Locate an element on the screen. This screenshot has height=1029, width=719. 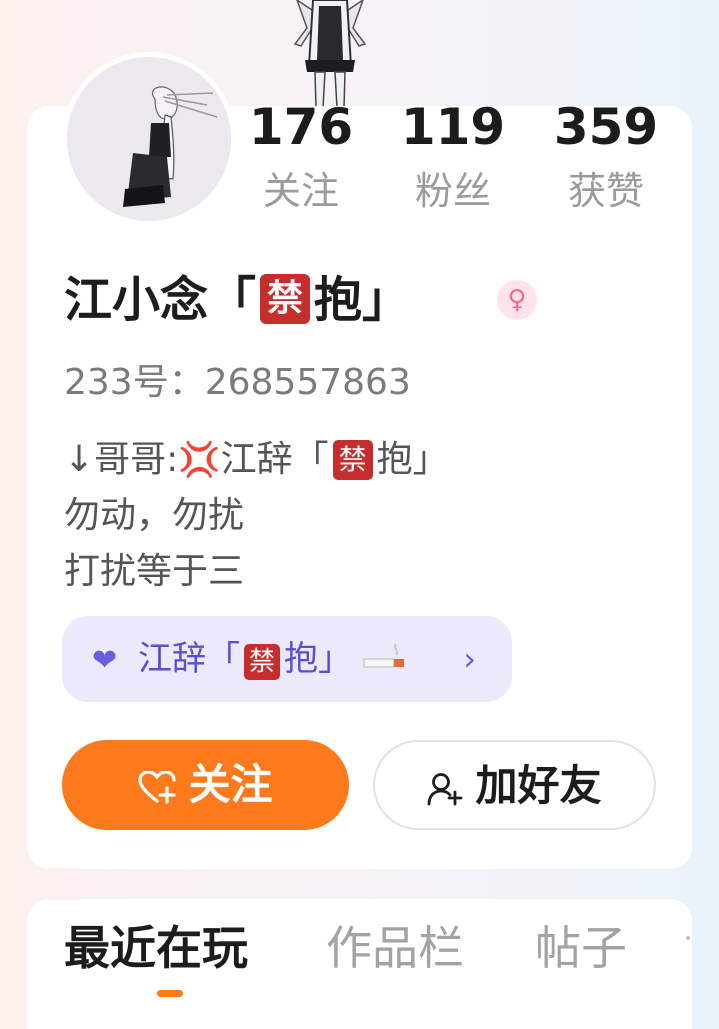
bio-line-1: ↓哥哥:💢江辞「禁抱」 is located at coordinates (256, 460).